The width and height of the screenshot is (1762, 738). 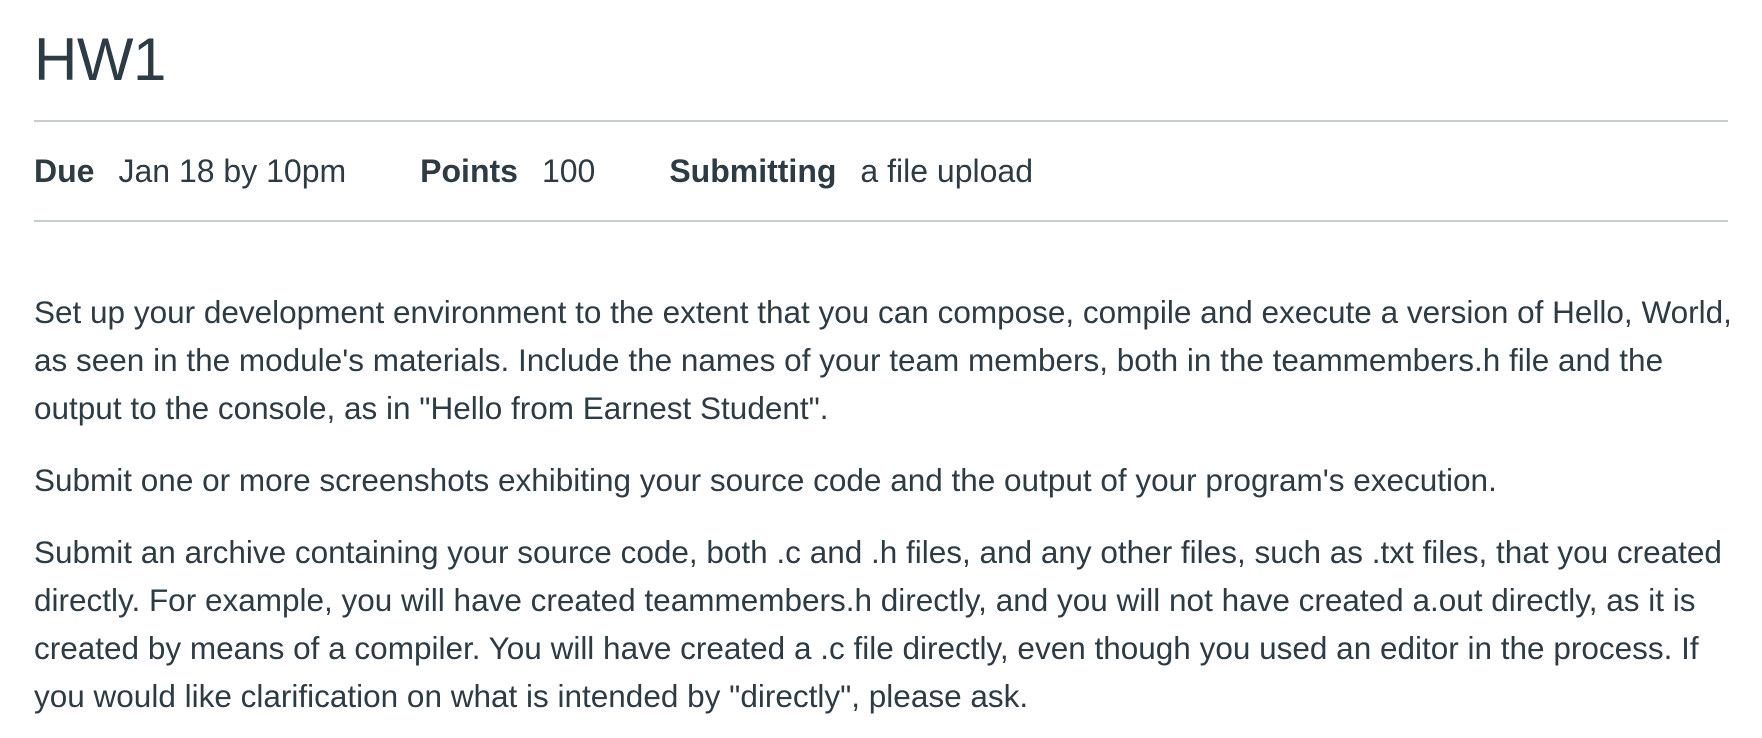 I want to click on due-value: Jan 18 by 10pm, so click(x=232, y=170).